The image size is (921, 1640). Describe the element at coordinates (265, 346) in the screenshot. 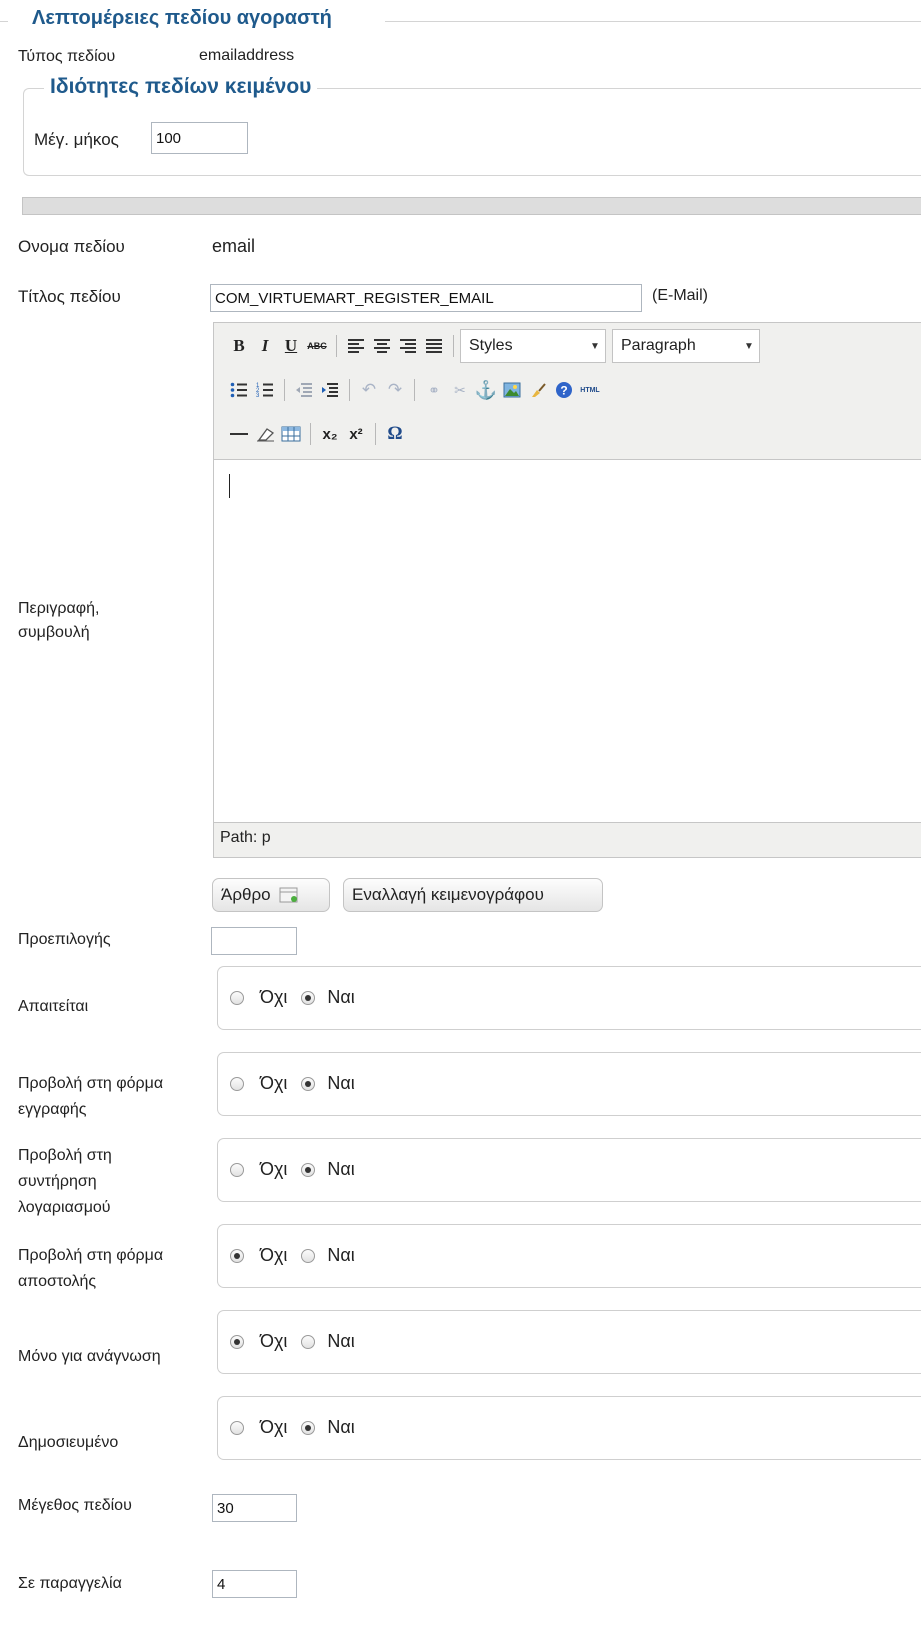

I see `italic-icon: I` at that location.